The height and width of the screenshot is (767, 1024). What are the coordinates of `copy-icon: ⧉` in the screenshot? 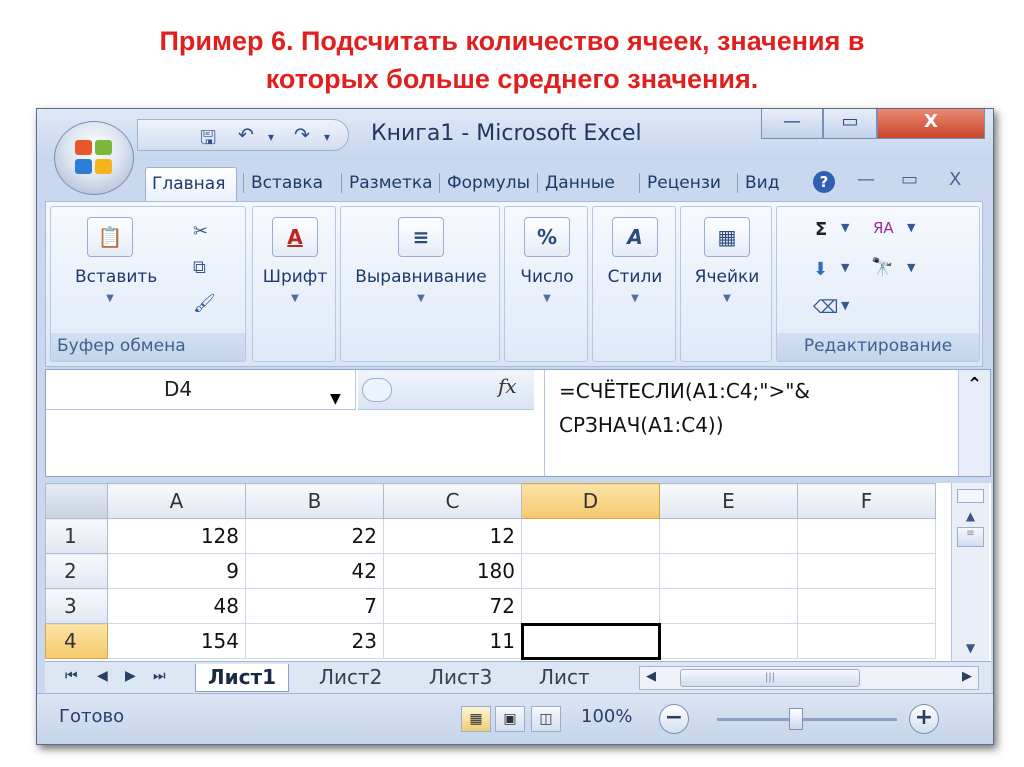 It's located at (199, 267).